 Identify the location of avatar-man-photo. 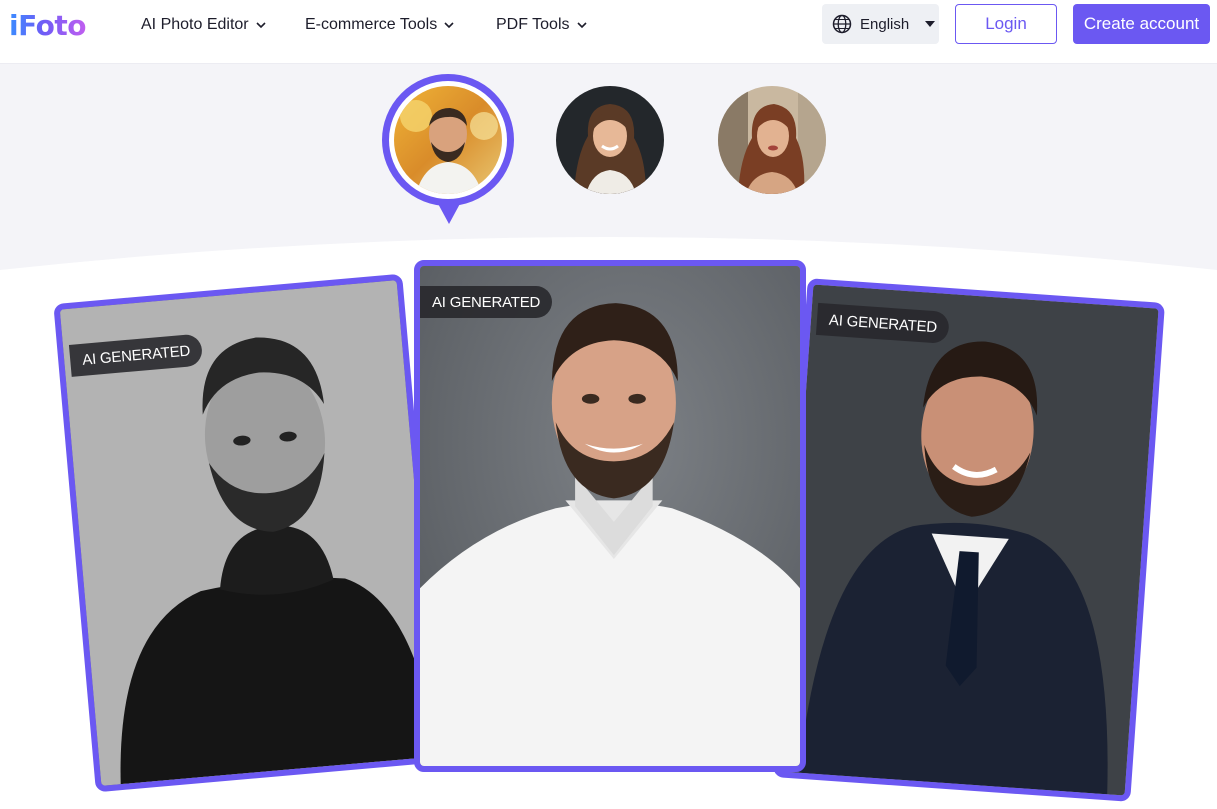
(448, 140).